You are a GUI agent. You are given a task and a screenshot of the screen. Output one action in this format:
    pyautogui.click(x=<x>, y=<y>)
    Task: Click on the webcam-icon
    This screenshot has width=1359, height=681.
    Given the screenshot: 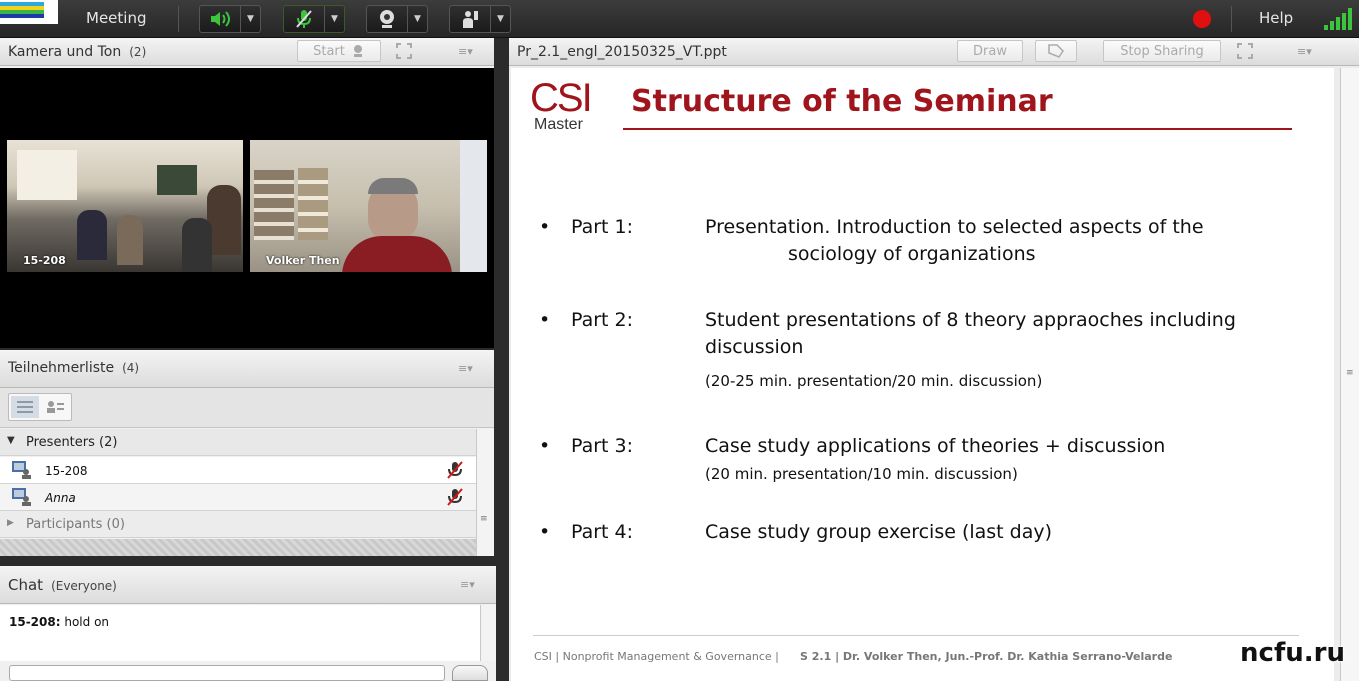 What is the action you would take?
    pyautogui.click(x=387, y=19)
    